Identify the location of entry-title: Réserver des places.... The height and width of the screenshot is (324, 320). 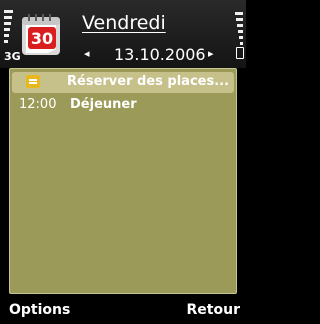
(148, 81).